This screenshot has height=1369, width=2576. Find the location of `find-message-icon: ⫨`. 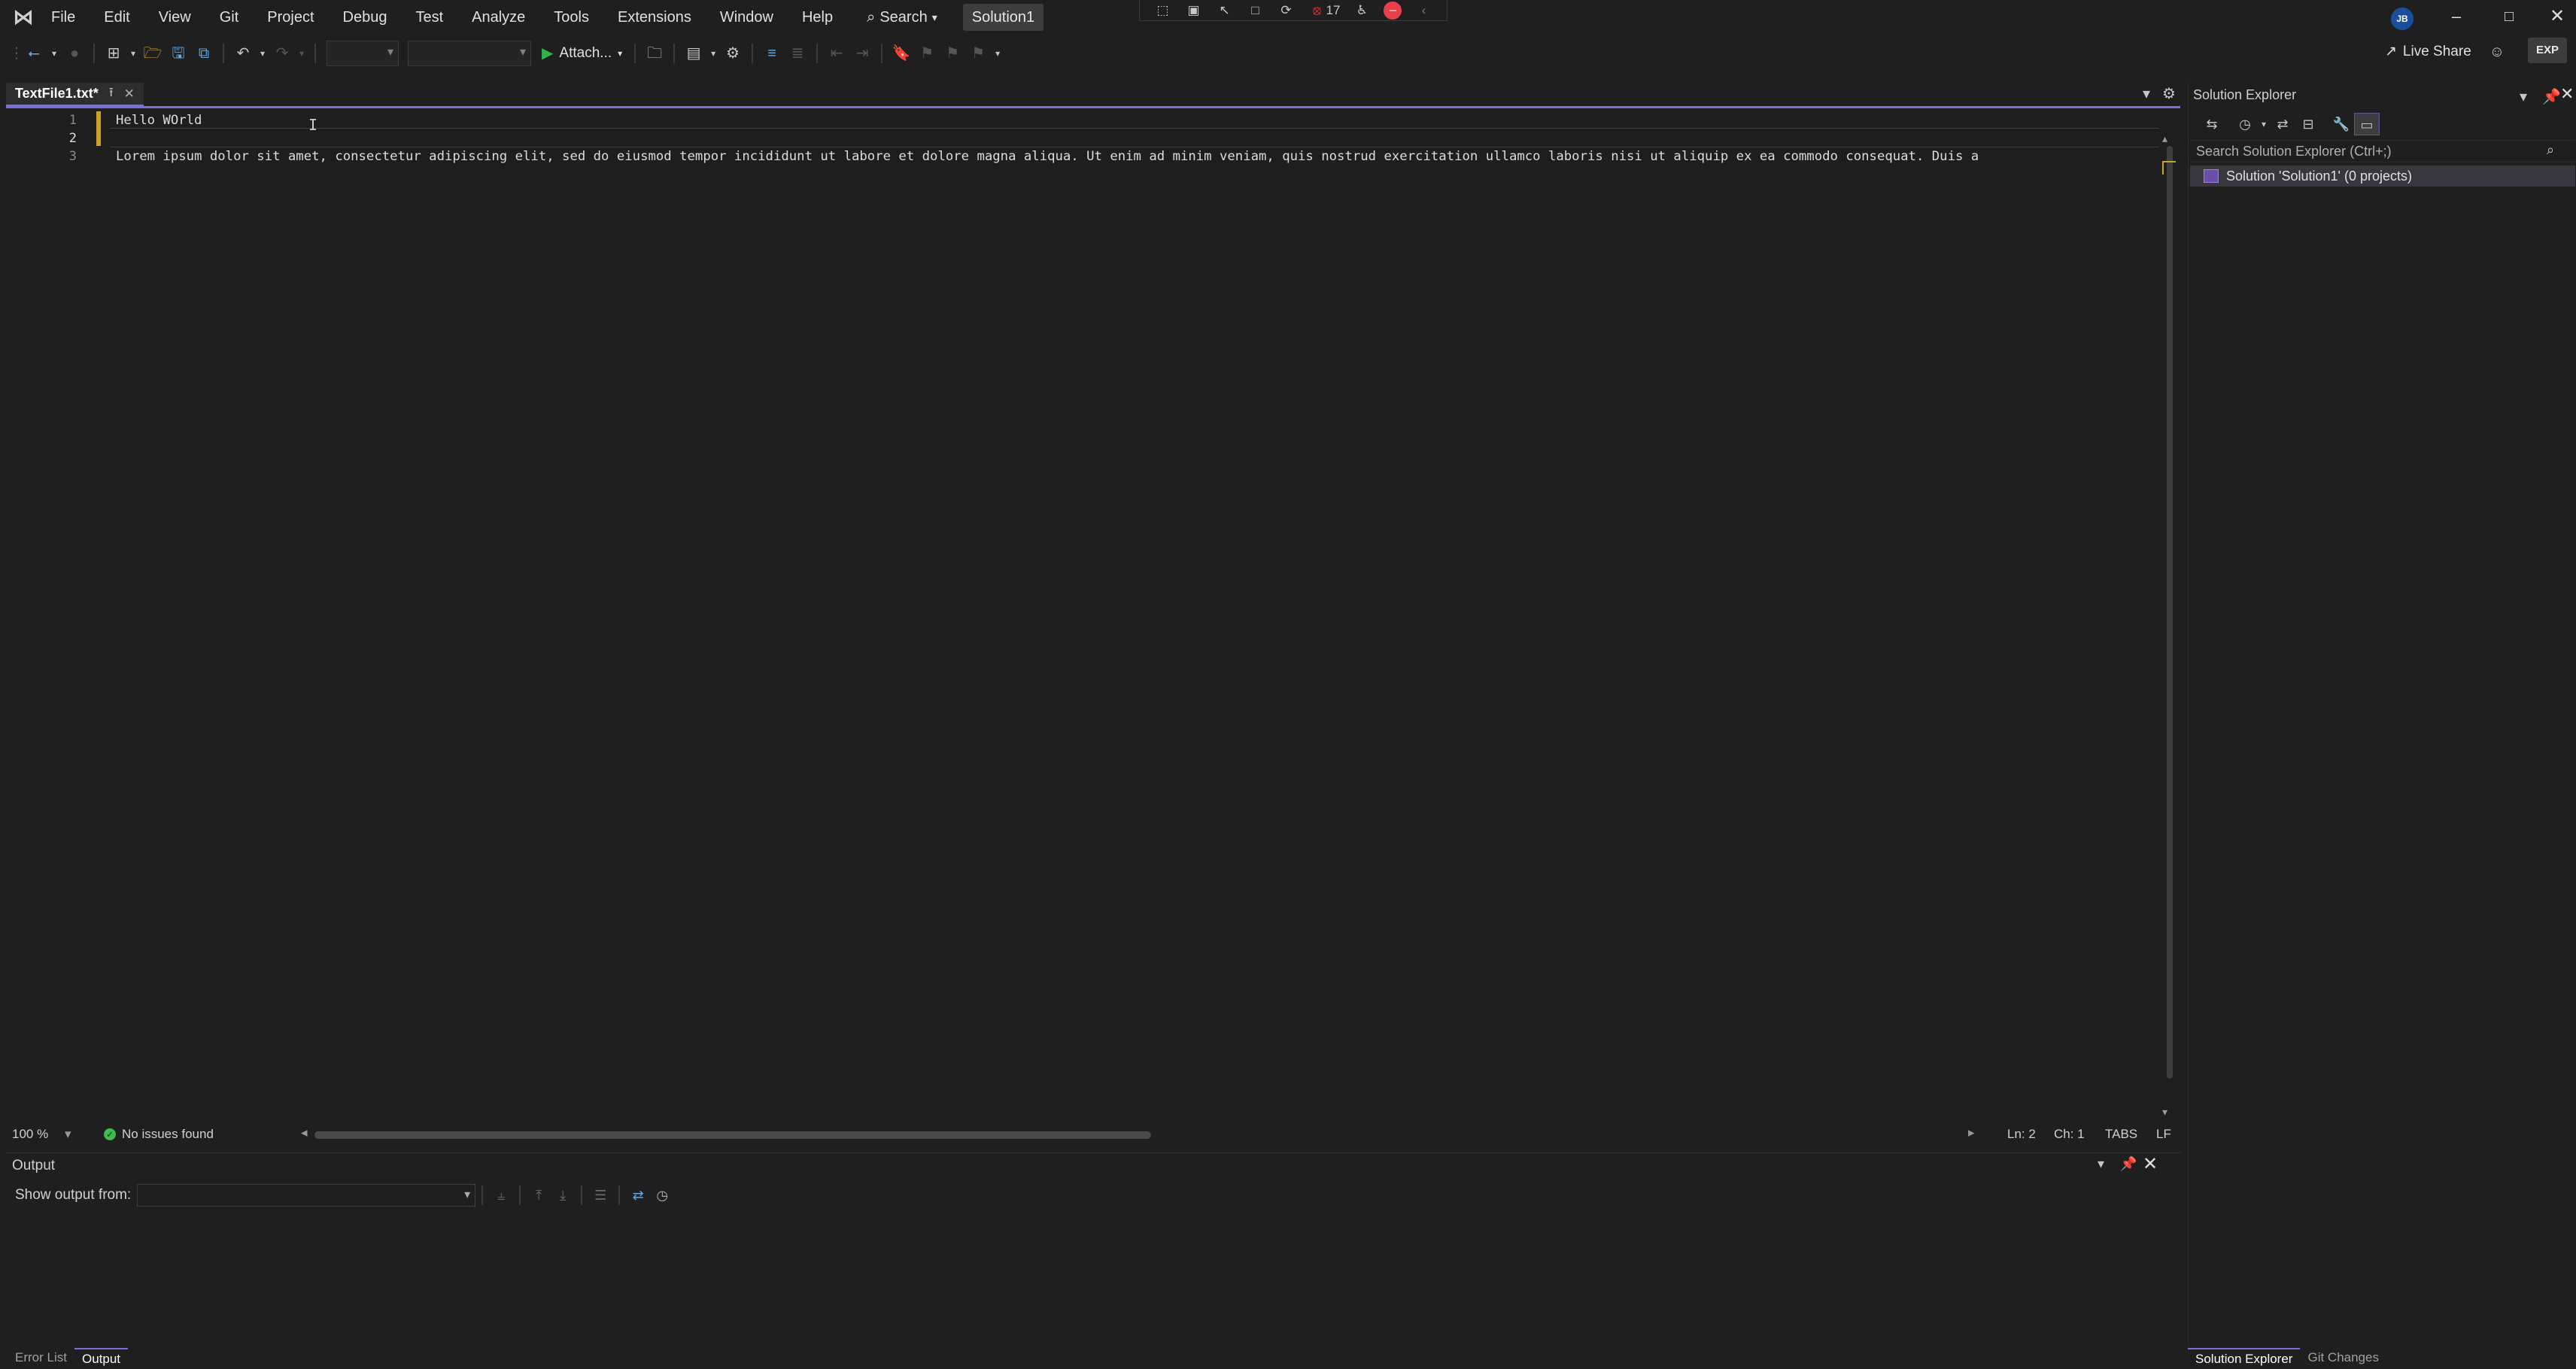

find-message-icon: ⫨ is located at coordinates (501, 1195).